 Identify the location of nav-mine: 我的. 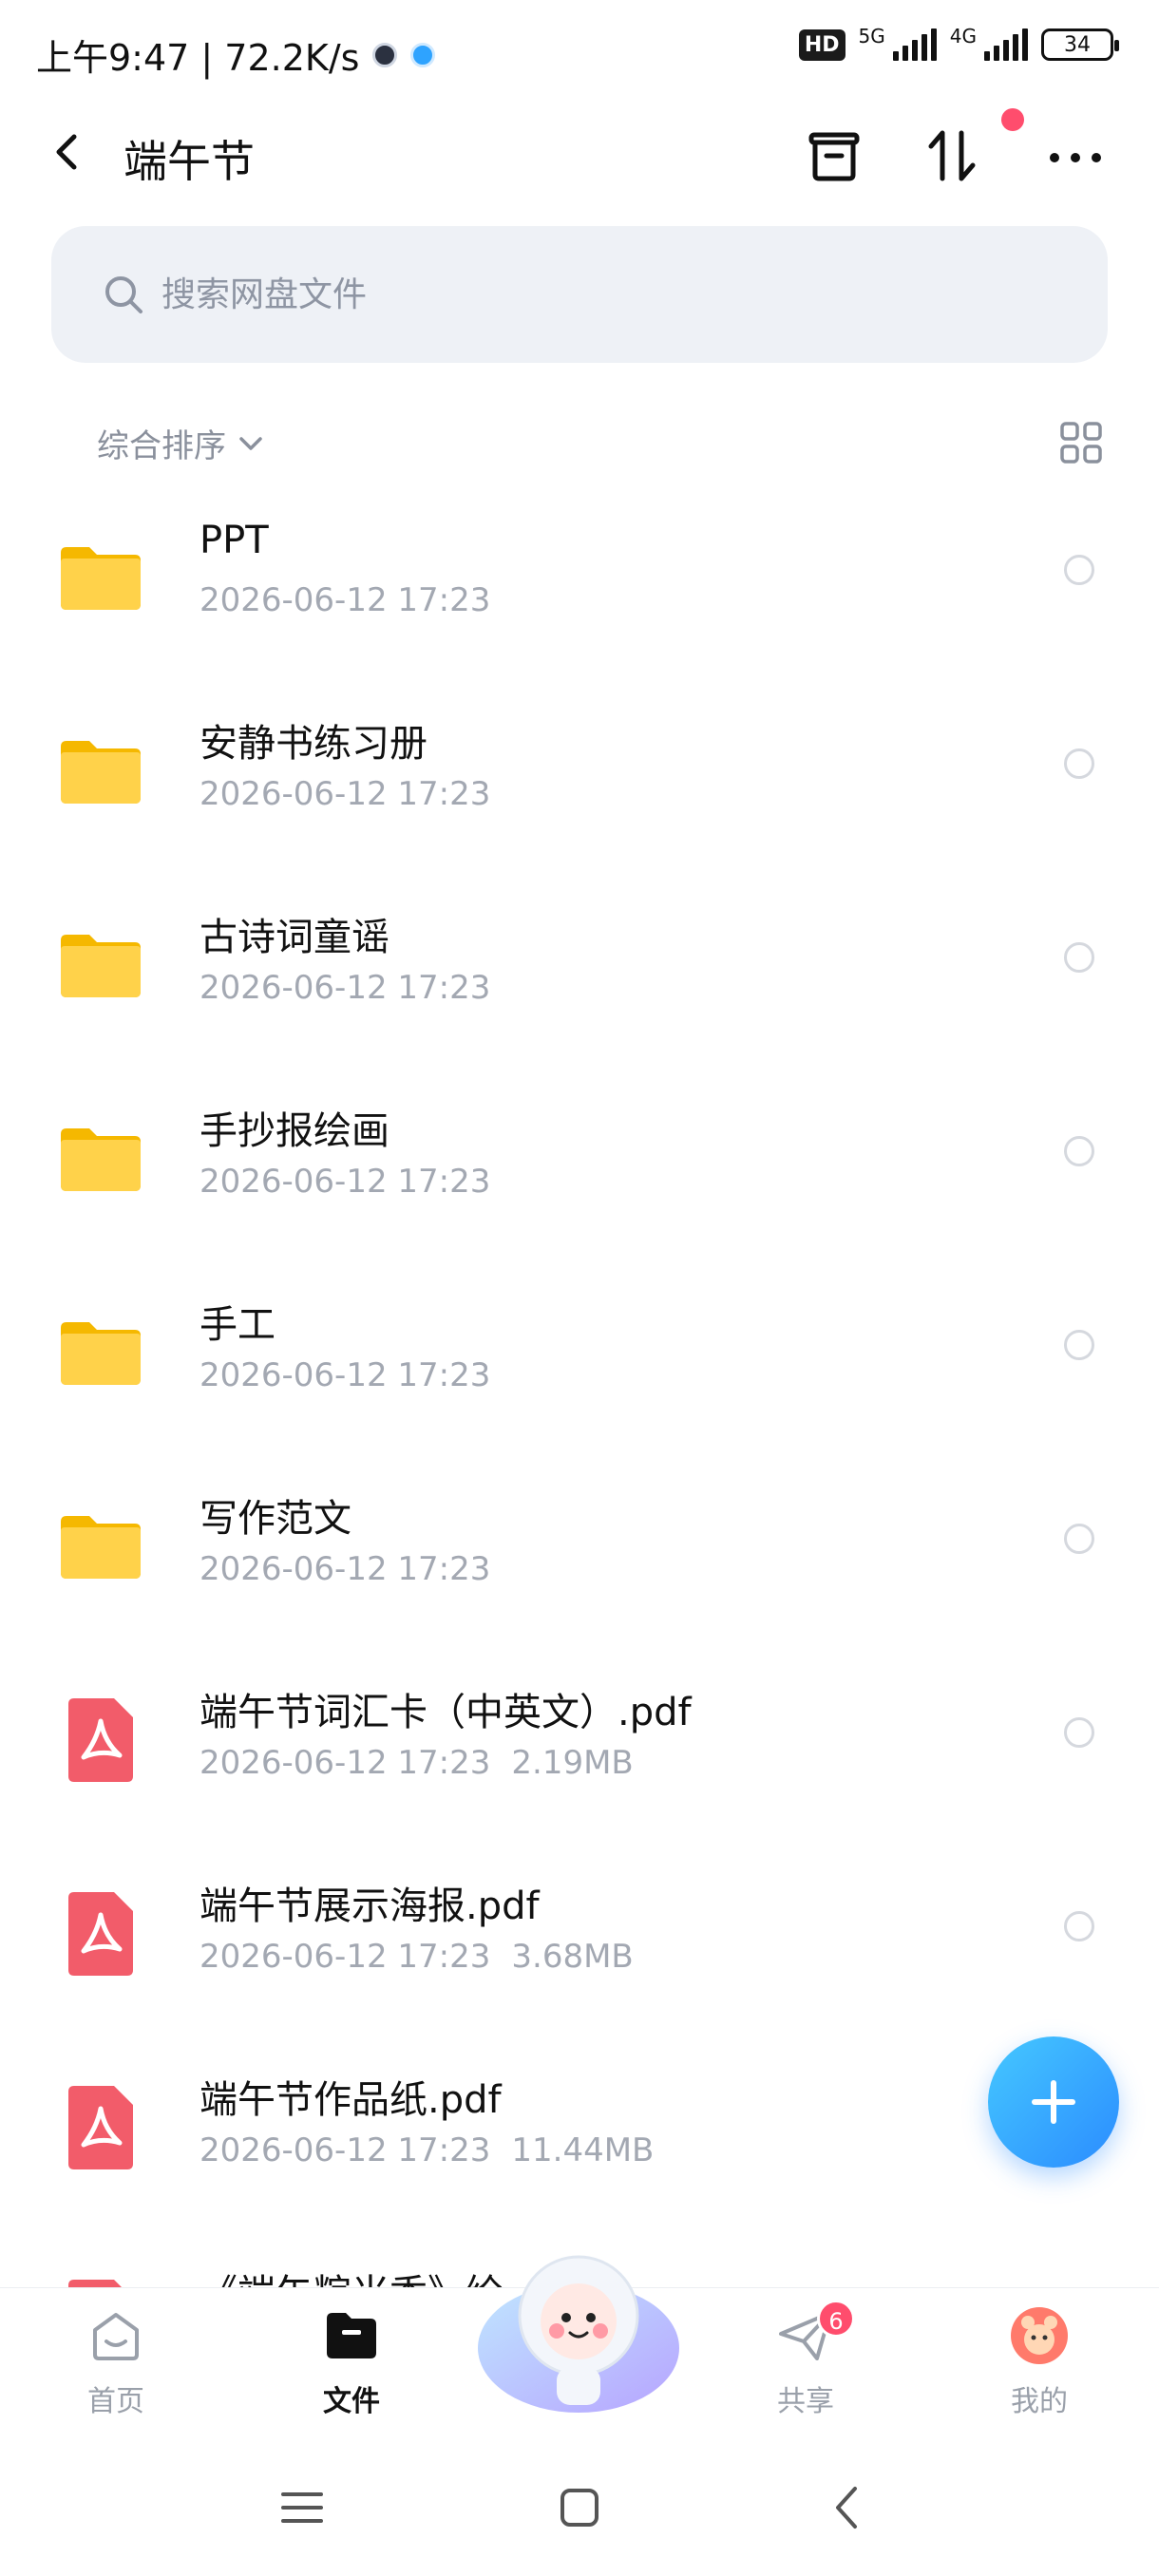
(1039, 2362).